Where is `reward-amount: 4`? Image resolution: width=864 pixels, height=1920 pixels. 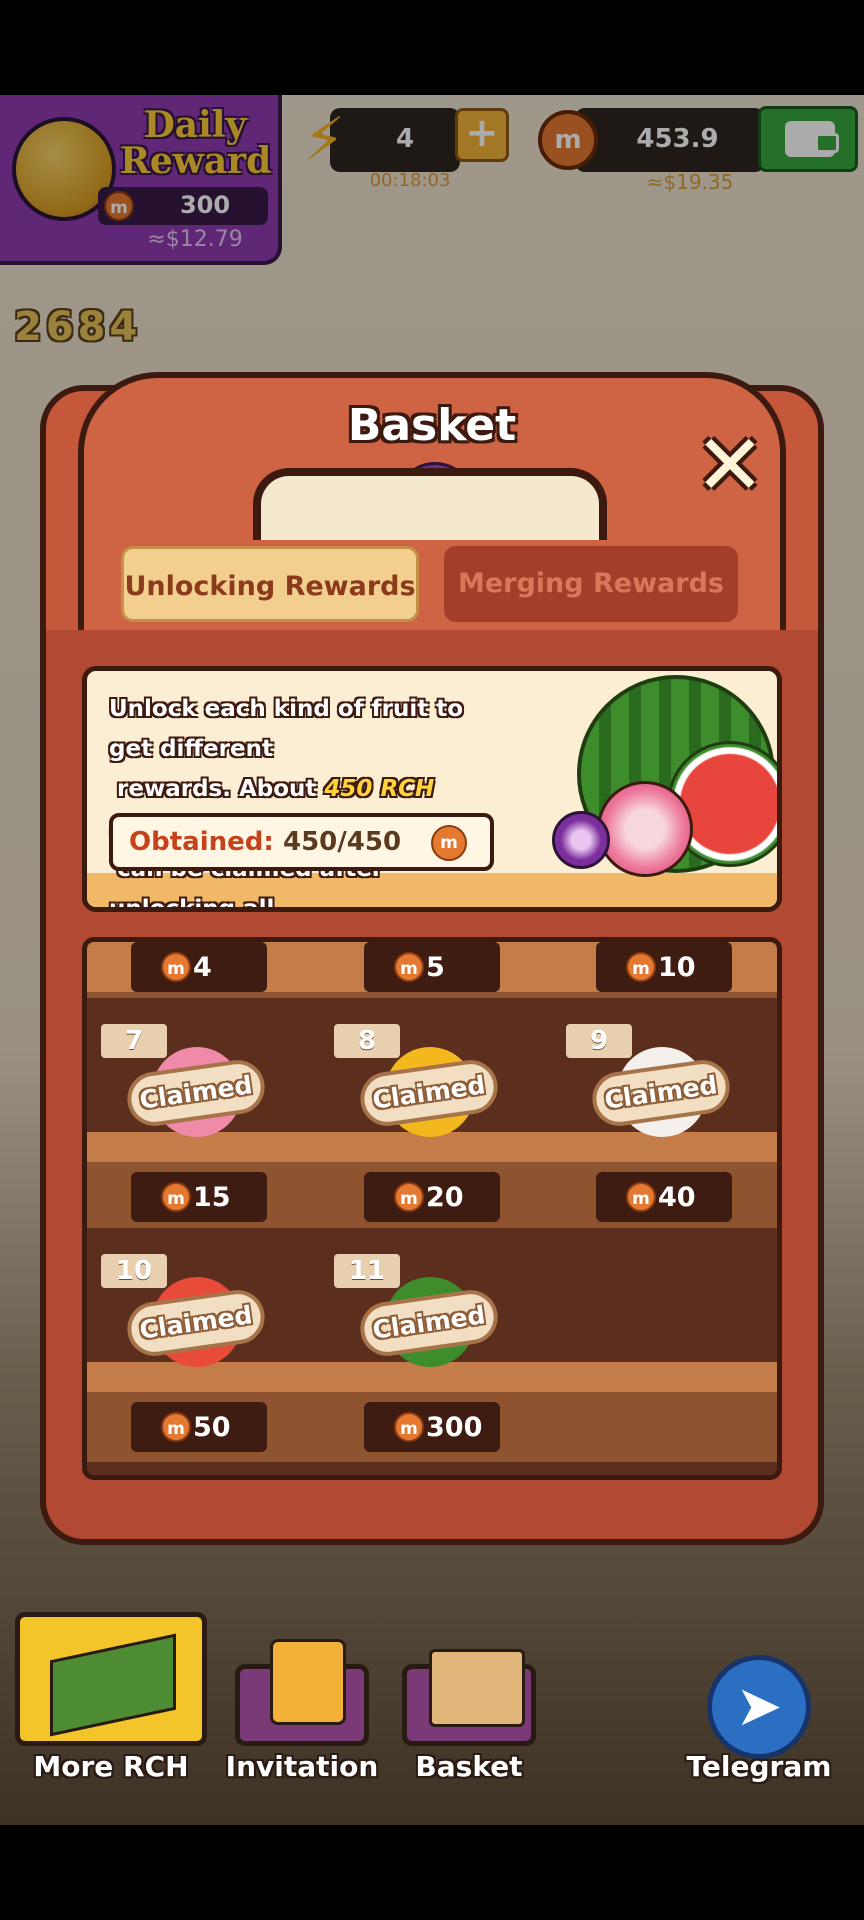
reward-amount: 4 is located at coordinates (202, 967).